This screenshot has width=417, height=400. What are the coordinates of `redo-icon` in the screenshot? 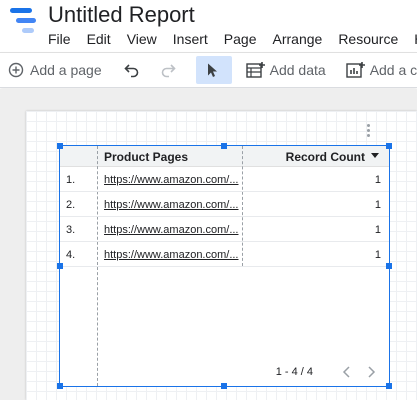 It's located at (168, 70).